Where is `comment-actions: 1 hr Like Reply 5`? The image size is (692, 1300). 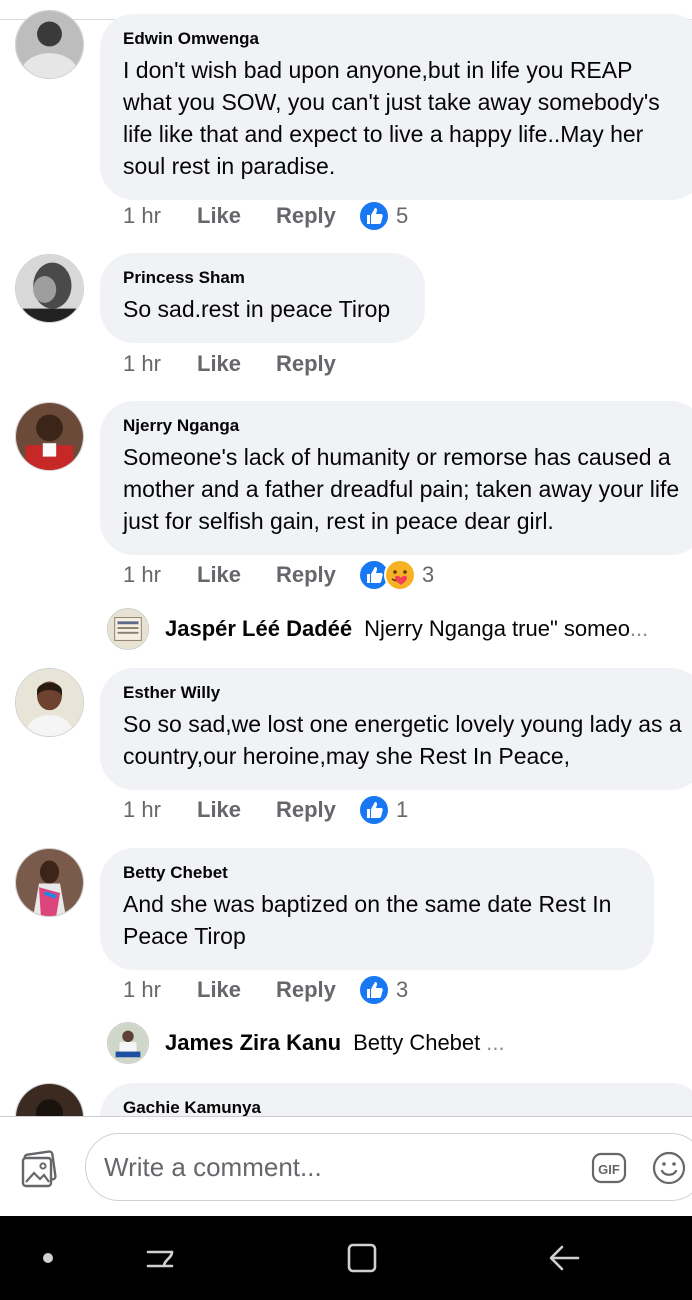 comment-actions: 1 hr Like Reply 5 is located at coordinates (265, 216).